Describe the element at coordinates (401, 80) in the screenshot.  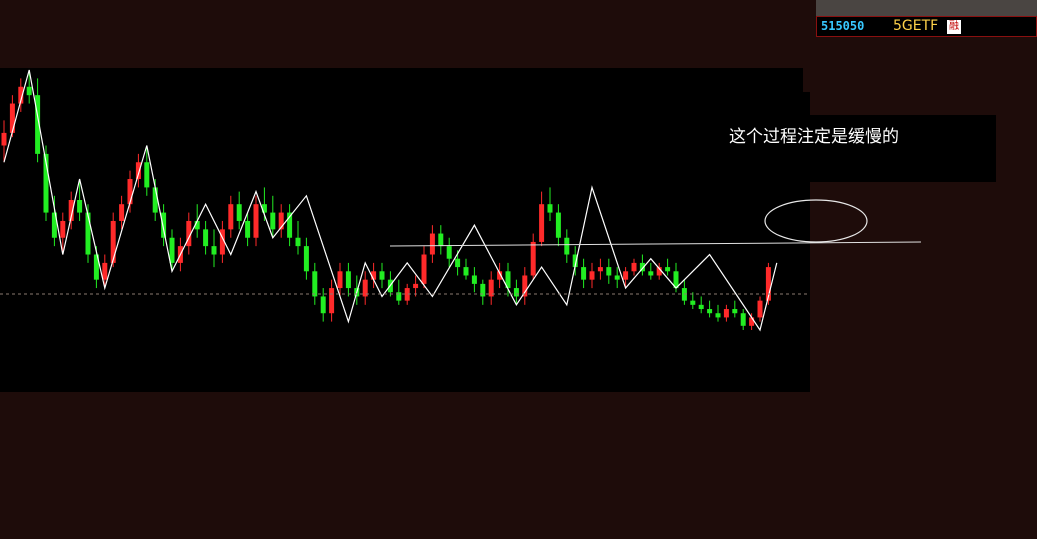
I see `plot-background` at that location.